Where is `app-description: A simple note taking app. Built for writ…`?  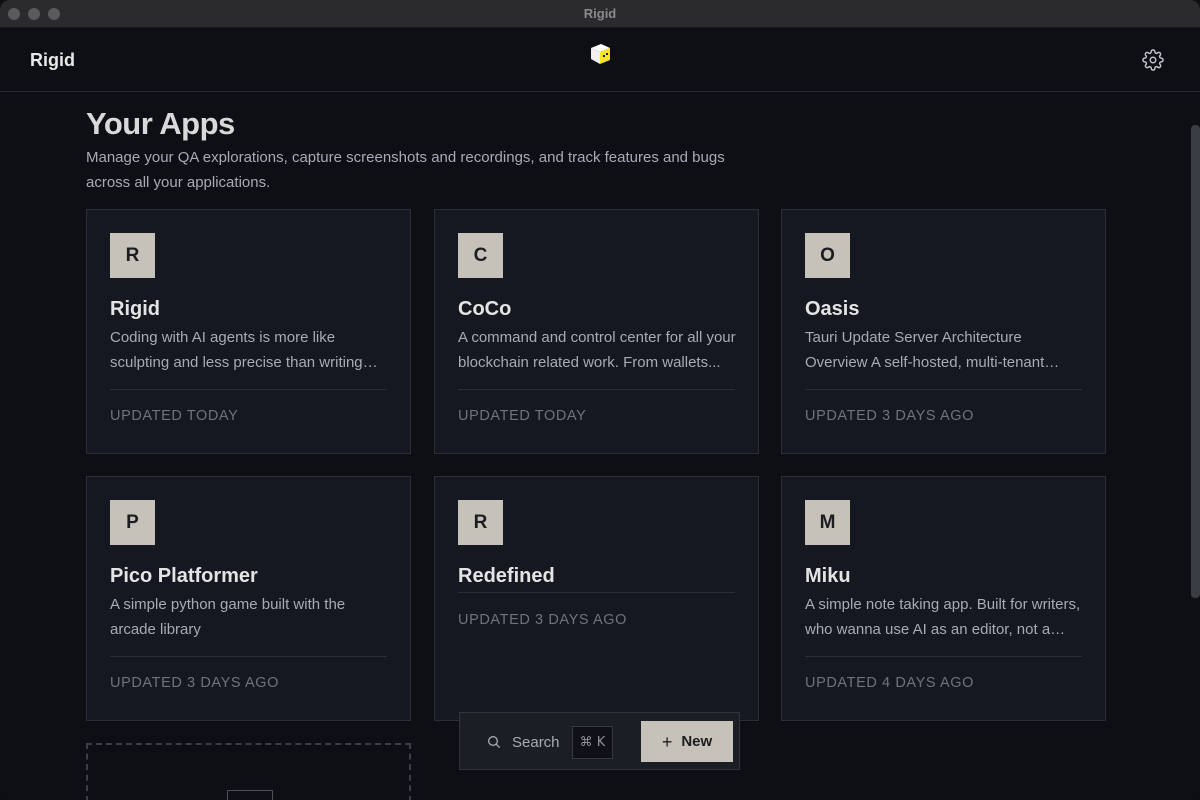 app-description: A simple note taking app. Built for writ… is located at coordinates (943, 617).